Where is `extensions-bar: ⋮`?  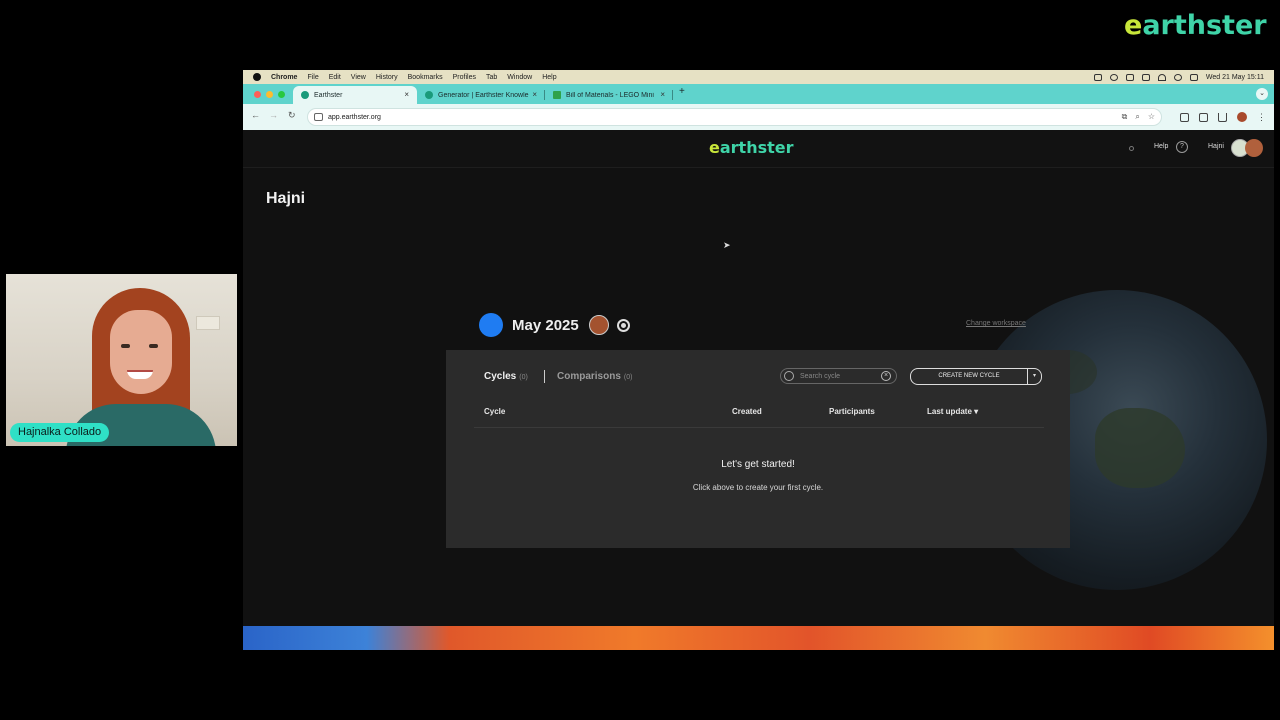 extensions-bar: ⋮ is located at coordinates (1223, 117).